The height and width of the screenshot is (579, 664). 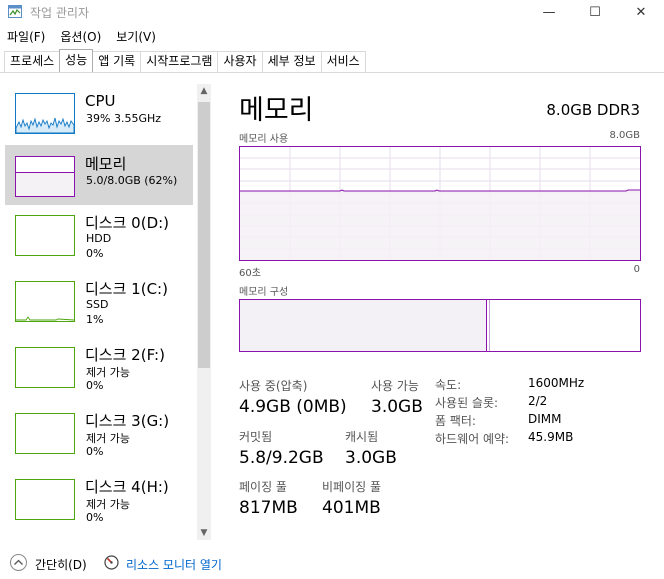 What do you see at coordinates (204, 91) in the screenshot?
I see `scroll-up-icon: ▲` at bounding box center [204, 91].